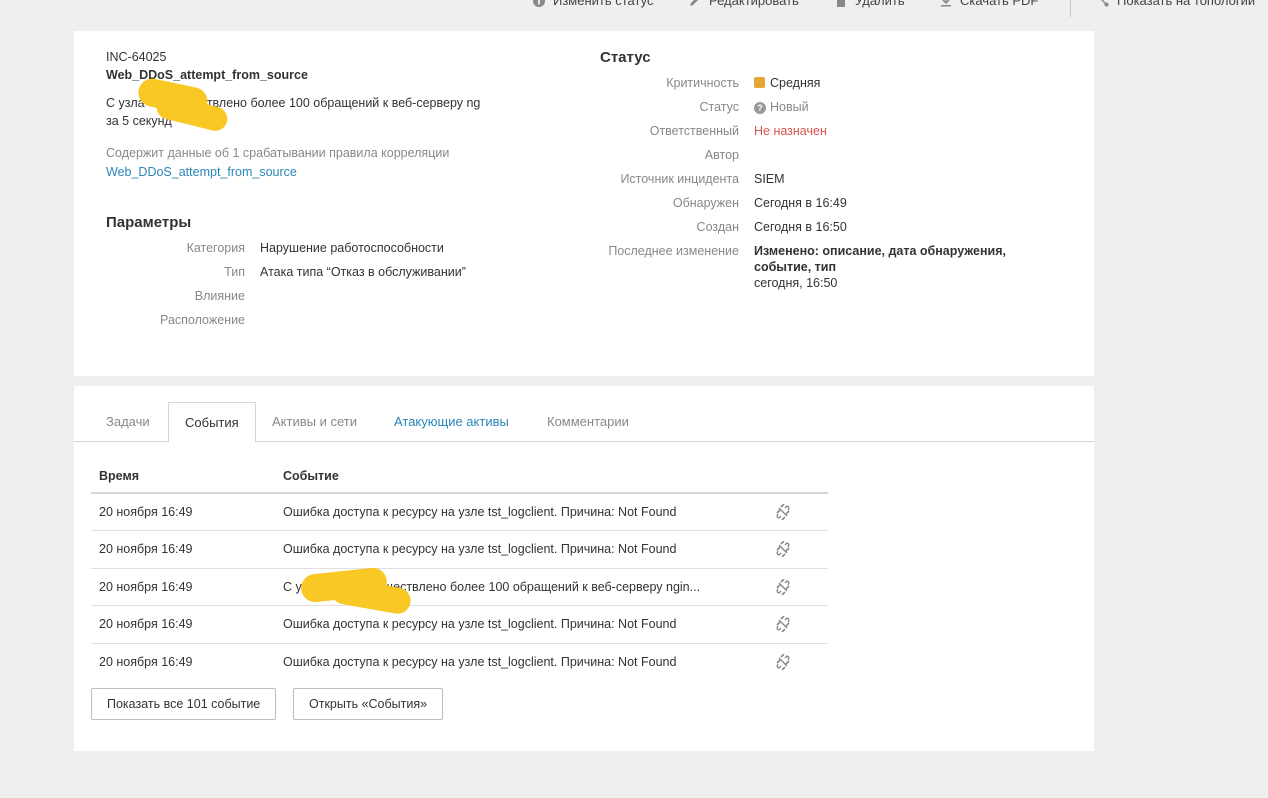  Describe the element at coordinates (795, 267) in the screenshot. I see `last-change-line2: событие, тип` at that location.